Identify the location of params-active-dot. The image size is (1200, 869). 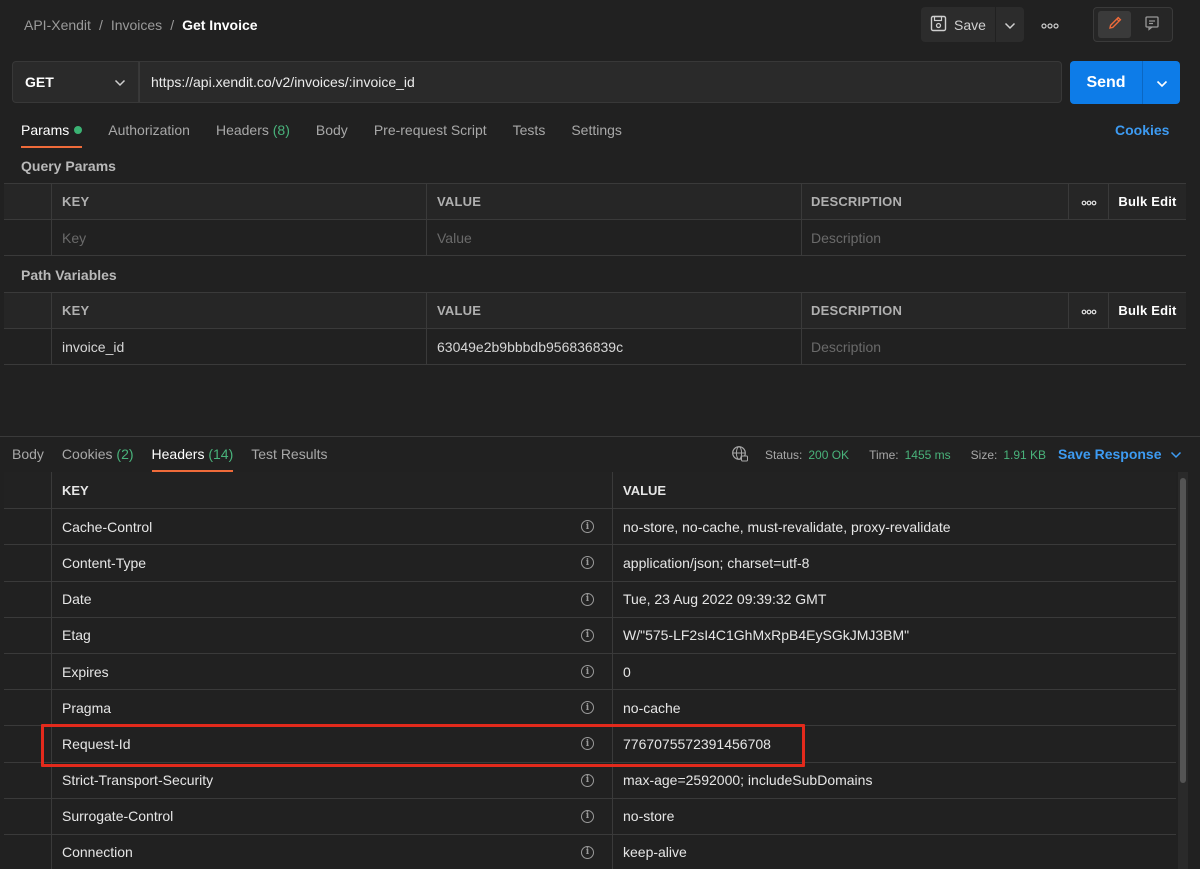
(78, 130).